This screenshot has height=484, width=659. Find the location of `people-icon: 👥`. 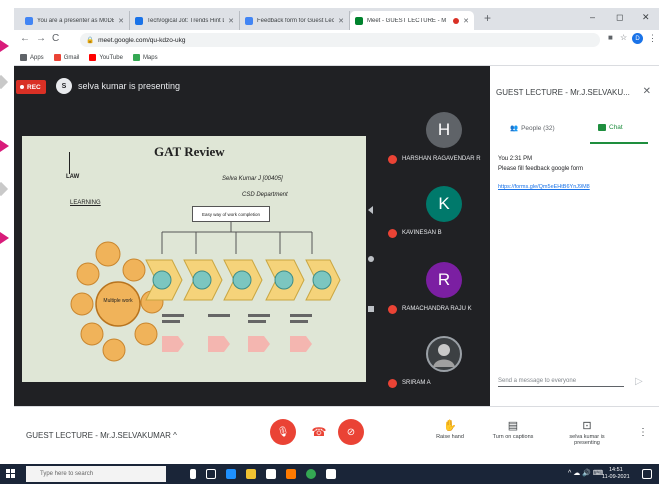

people-icon: 👥 is located at coordinates (514, 128).